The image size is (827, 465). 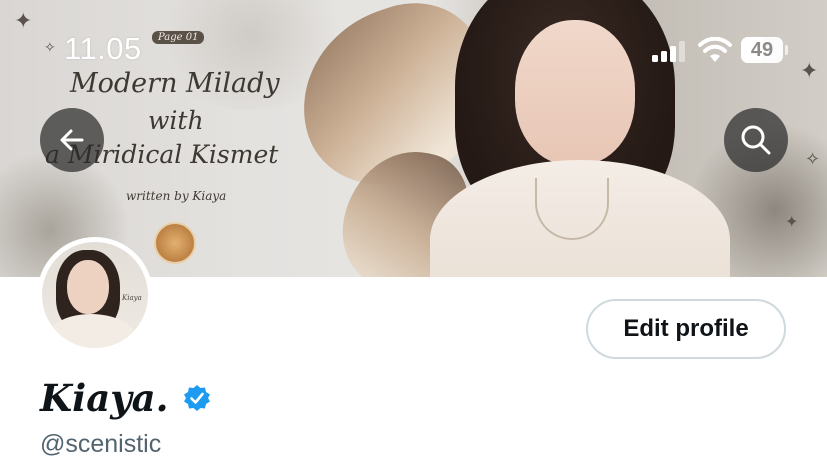 What do you see at coordinates (175, 243) in the screenshot?
I see `wax-seal-icon` at bounding box center [175, 243].